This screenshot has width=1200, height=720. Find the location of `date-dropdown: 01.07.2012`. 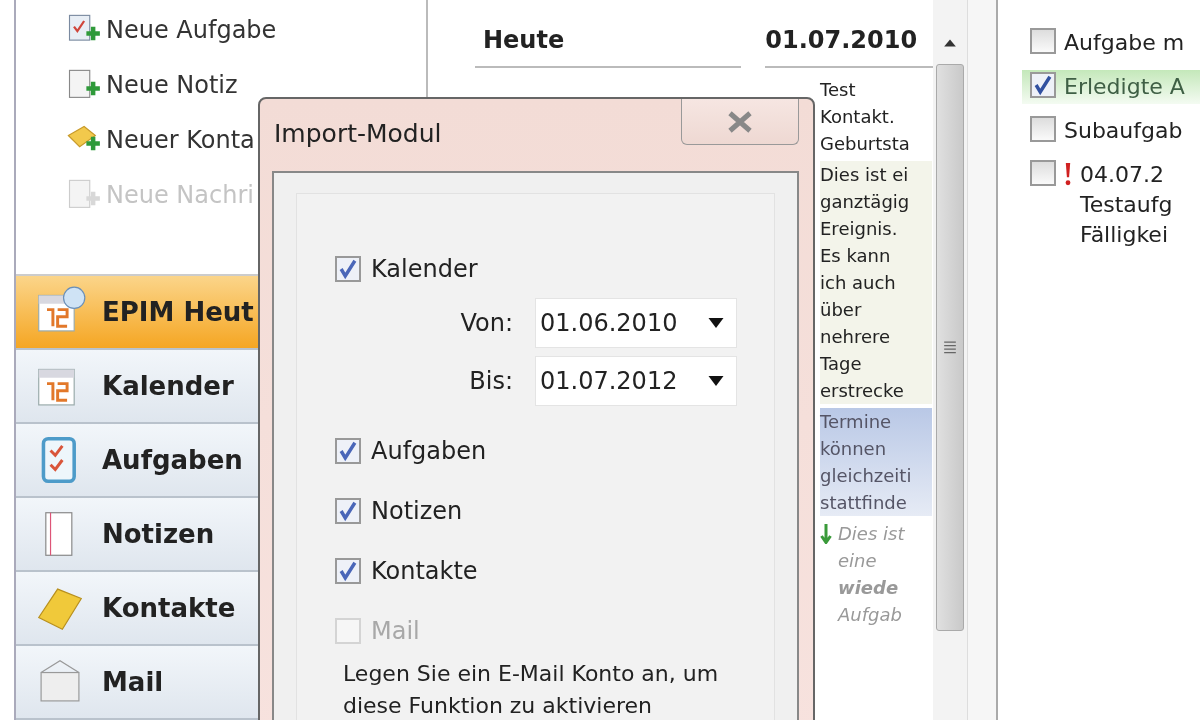

date-dropdown: 01.07.2012 is located at coordinates (636, 381).